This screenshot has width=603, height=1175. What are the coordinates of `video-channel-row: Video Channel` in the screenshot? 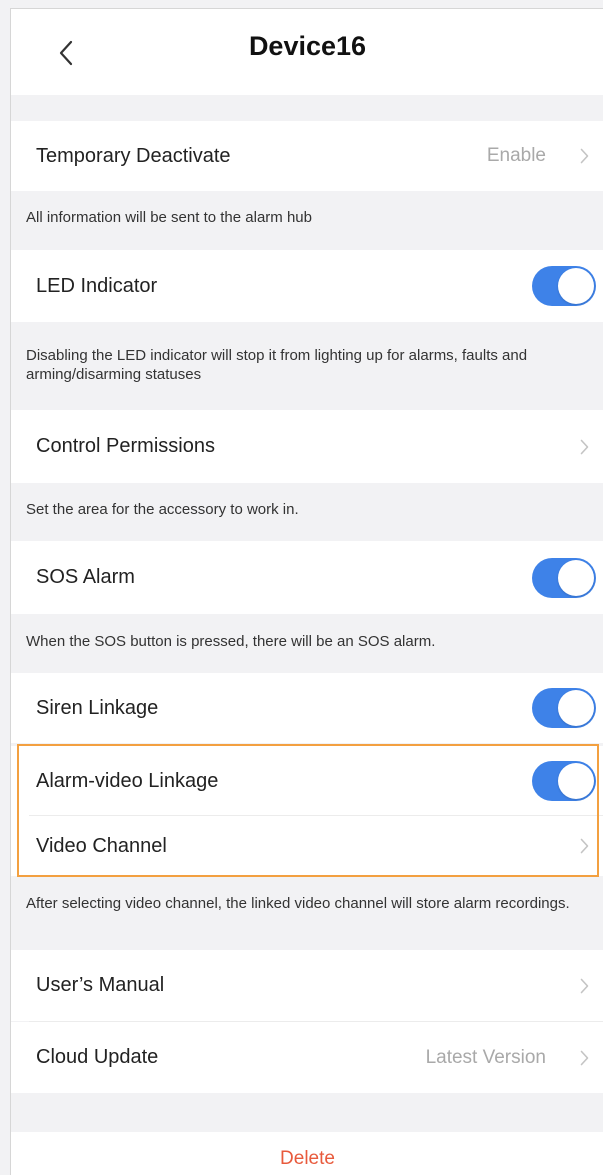 It's located at (307, 846).